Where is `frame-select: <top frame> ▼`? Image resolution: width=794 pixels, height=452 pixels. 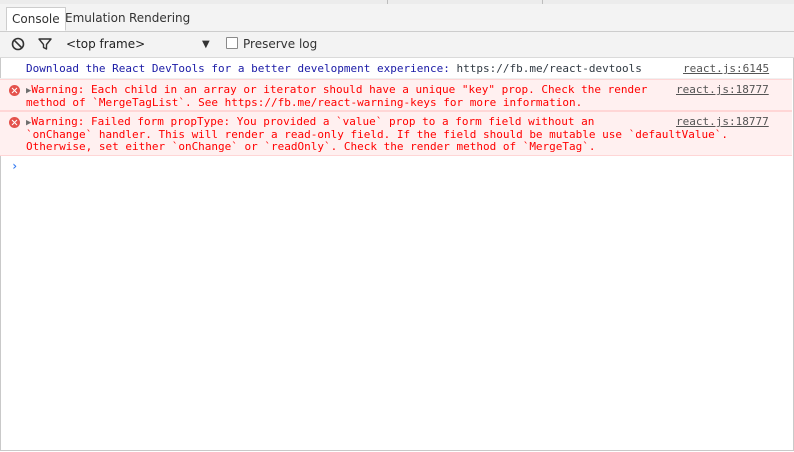 frame-select: <top frame> ▼ is located at coordinates (141, 44).